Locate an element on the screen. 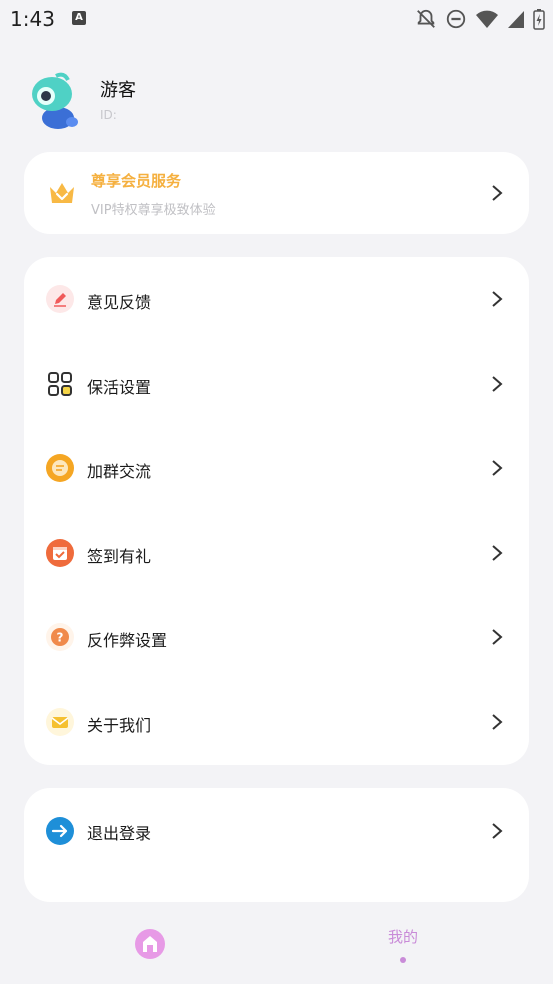 This screenshot has width=553, height=984. signal-icon is located at coordinates (516, 19).